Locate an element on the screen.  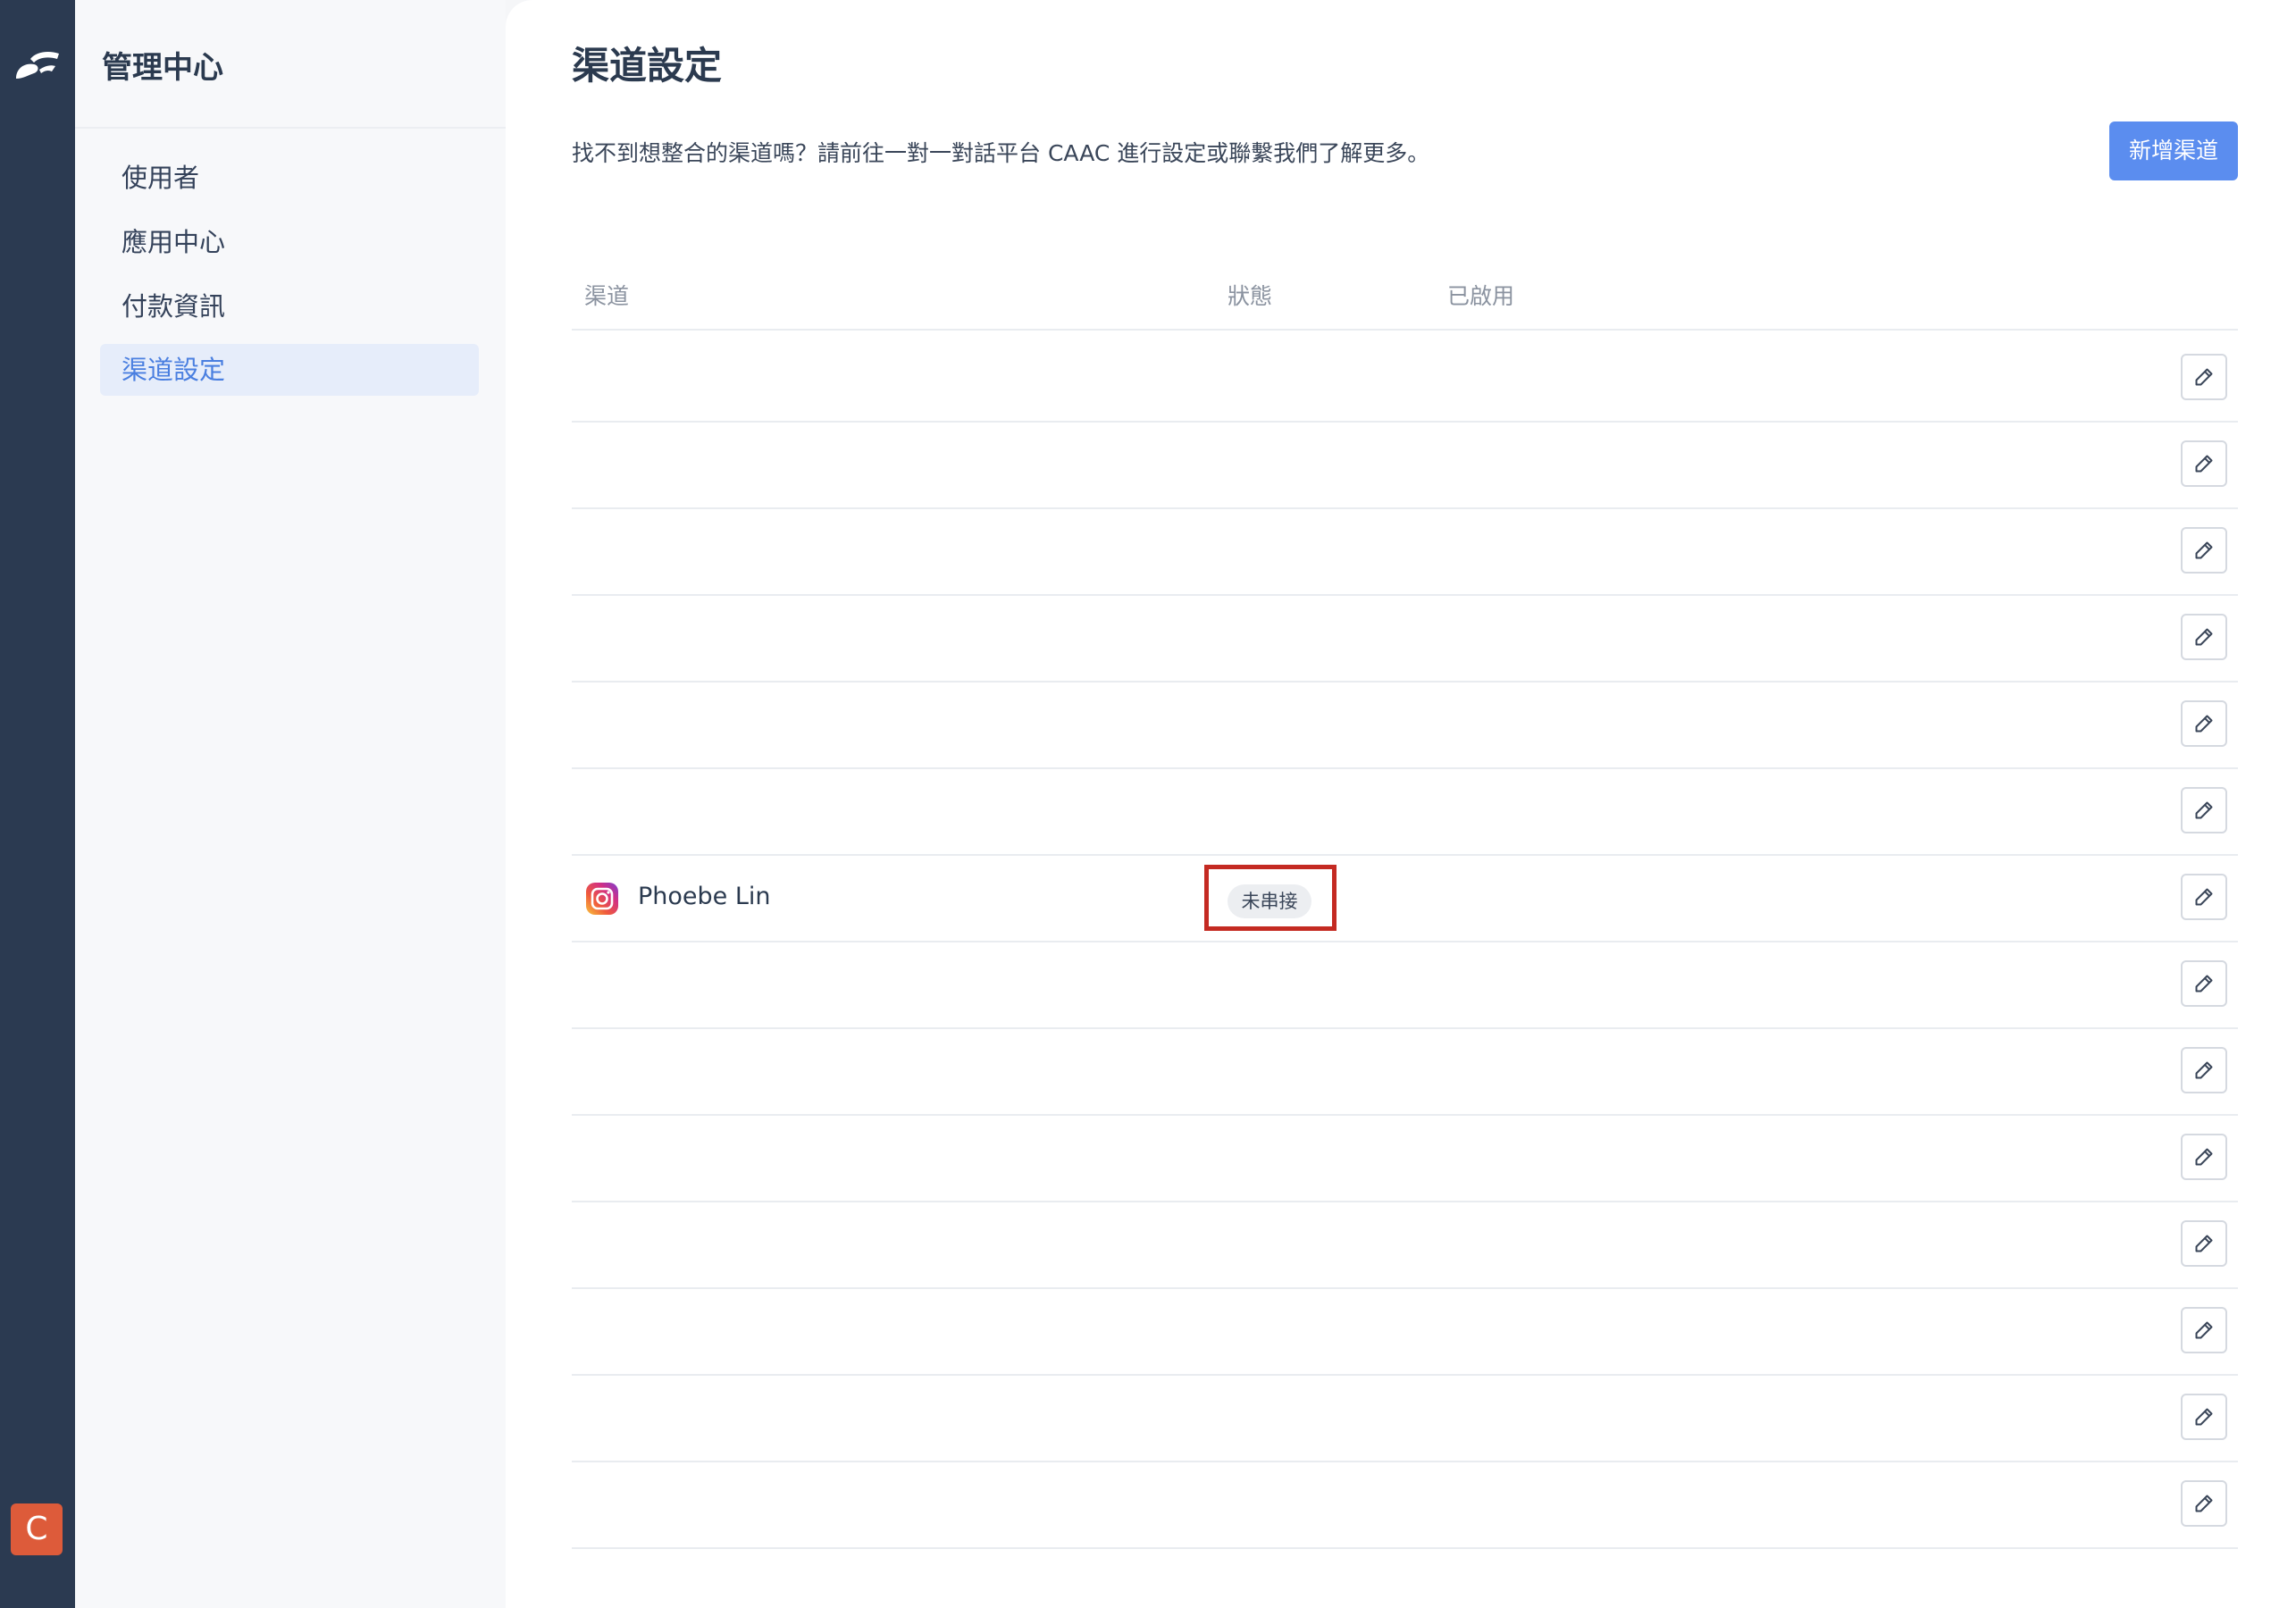
column-header-enabled: 已啟用 is located at coordinates (1481, 295).